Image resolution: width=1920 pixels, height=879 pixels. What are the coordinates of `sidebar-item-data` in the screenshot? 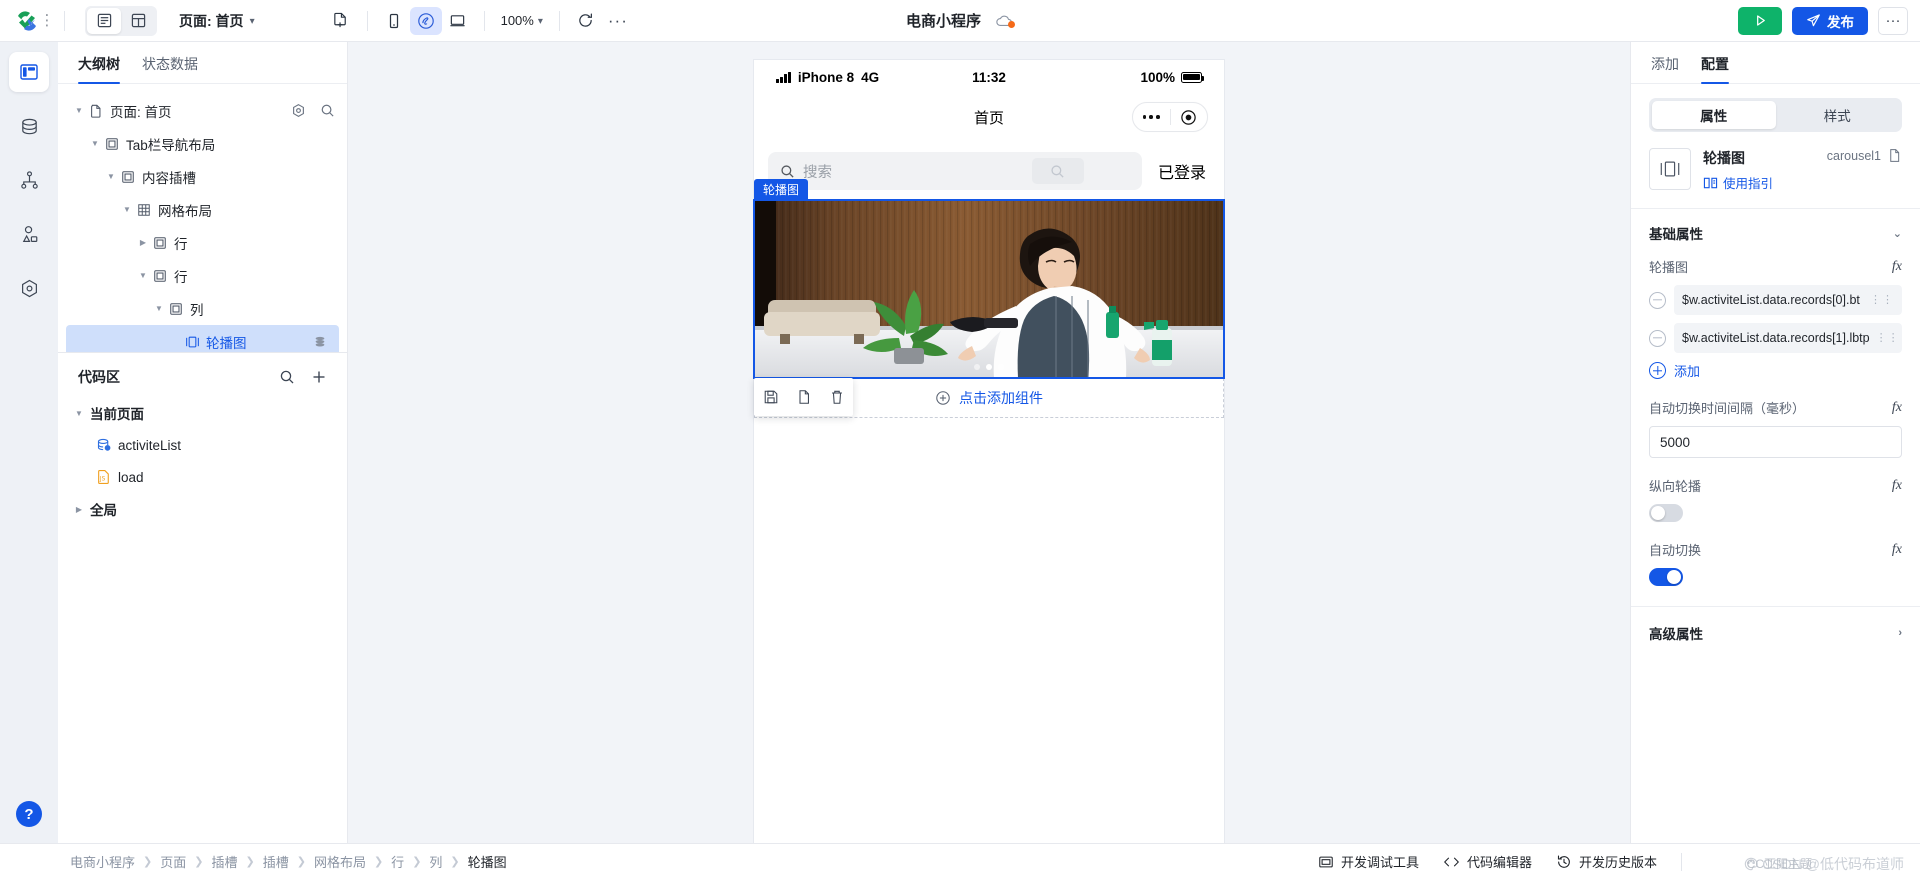 It's located at (29, 126).